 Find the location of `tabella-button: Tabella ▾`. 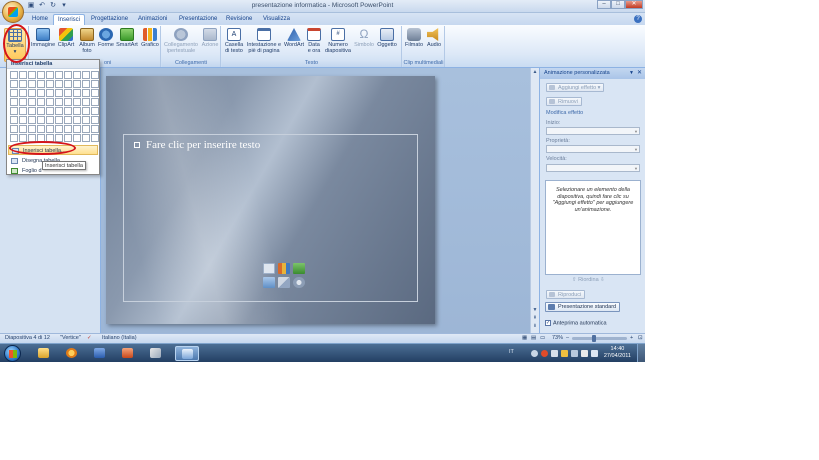

tabella-button: Tabella ▾ is located at coordinates (15, 45).